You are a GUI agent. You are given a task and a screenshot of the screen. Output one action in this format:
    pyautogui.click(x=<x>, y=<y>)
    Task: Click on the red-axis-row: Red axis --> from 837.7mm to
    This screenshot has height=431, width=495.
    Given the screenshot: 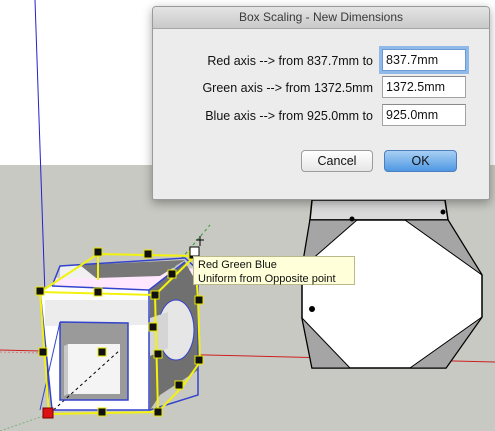 What is the action you would take?
    pyautogui.click(x=321, y=61)
    